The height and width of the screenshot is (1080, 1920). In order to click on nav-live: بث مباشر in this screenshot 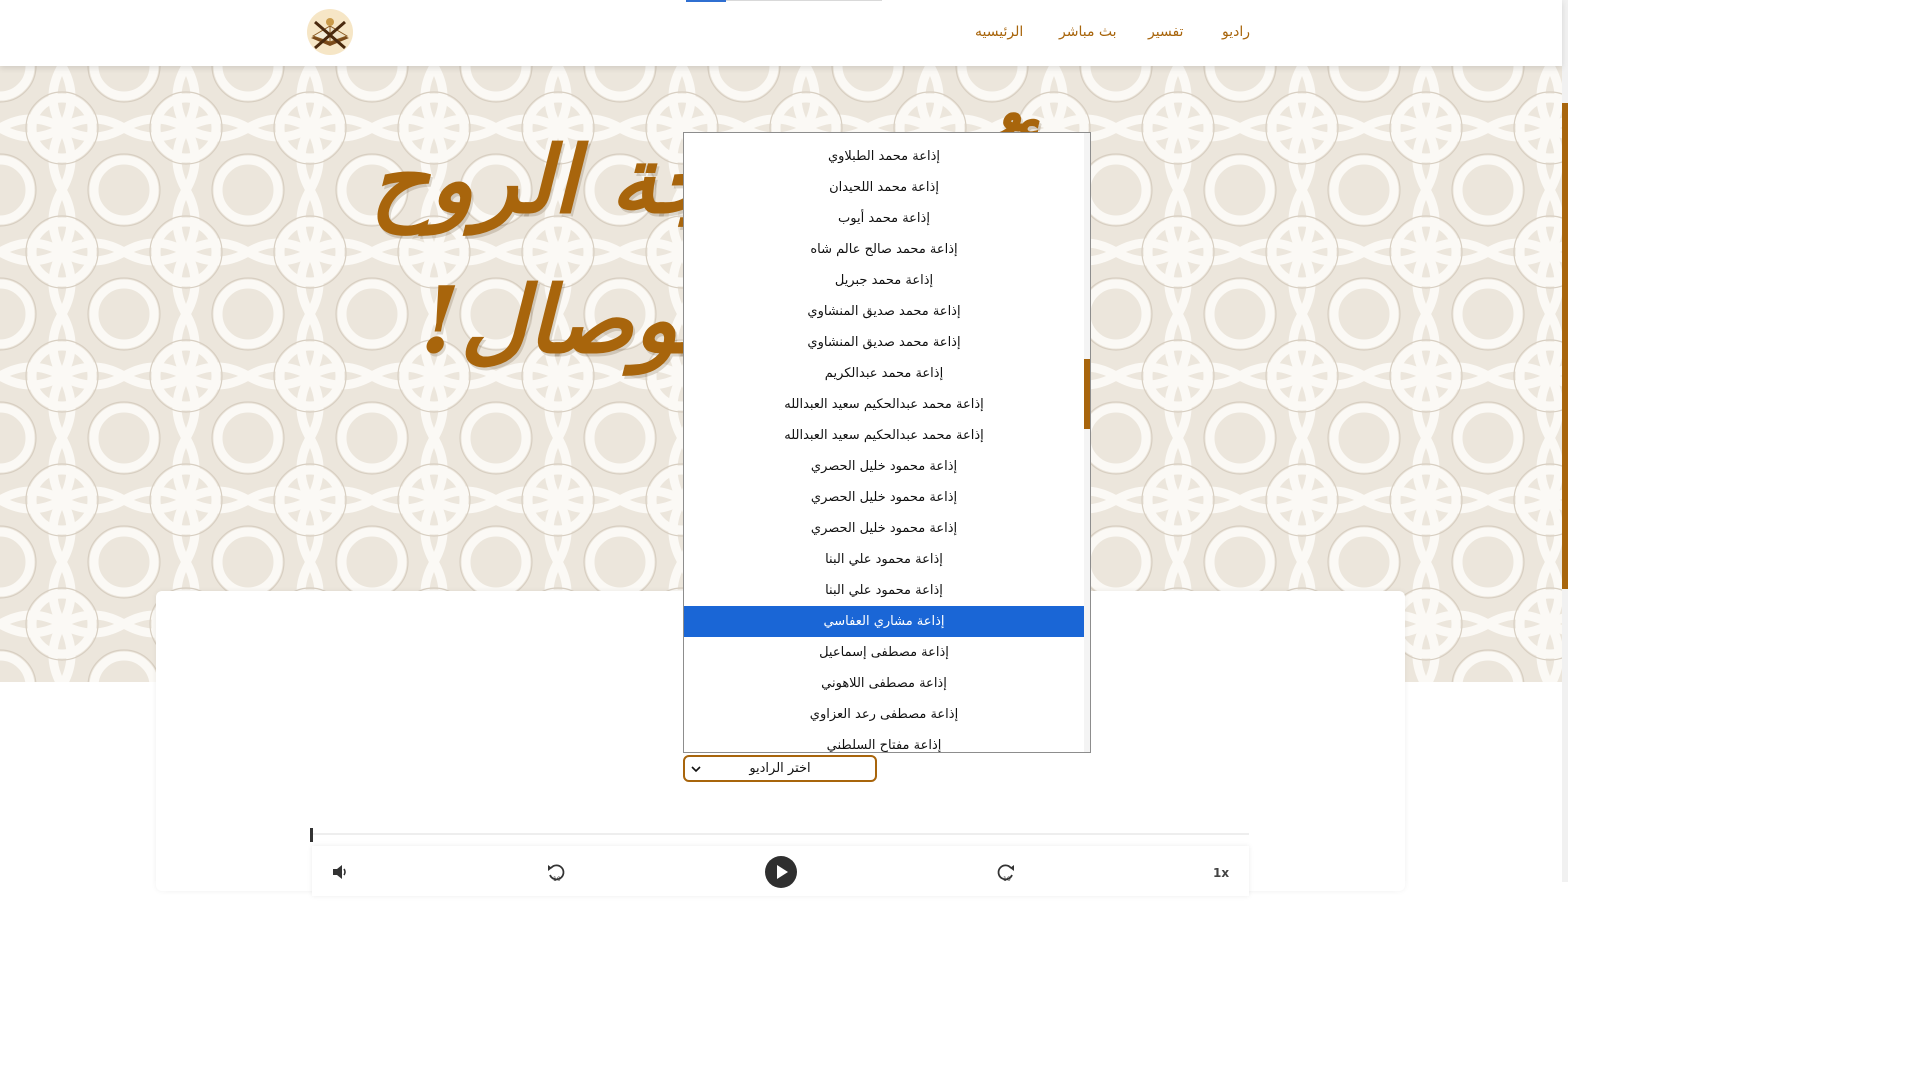, I will do `click(1088, 32)`.